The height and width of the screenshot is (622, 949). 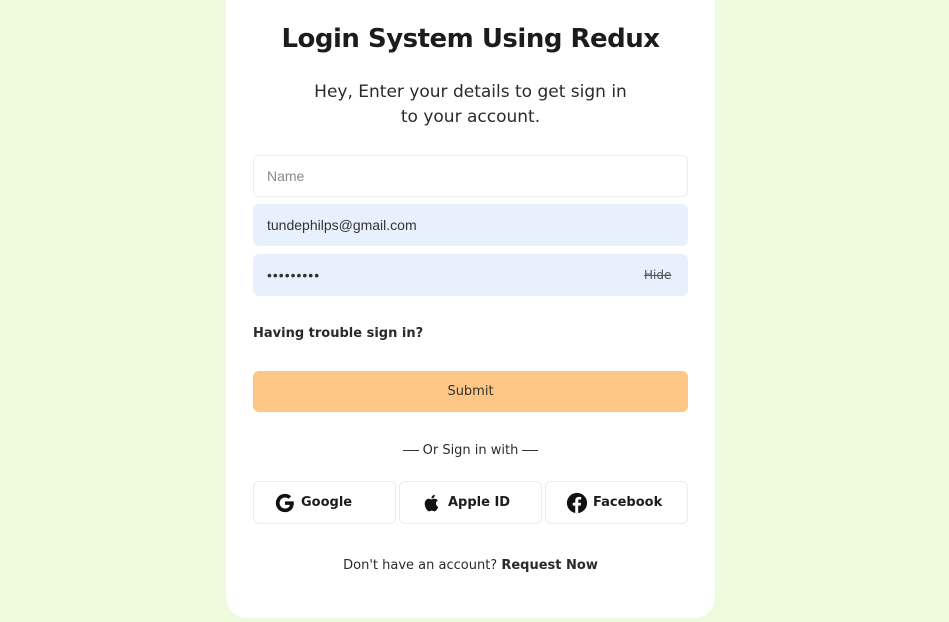 What do you see at coordinates (470, 117) in the screenshot?
I see `subtitle-line-2: to your account.` at bounding box center [470, 117].